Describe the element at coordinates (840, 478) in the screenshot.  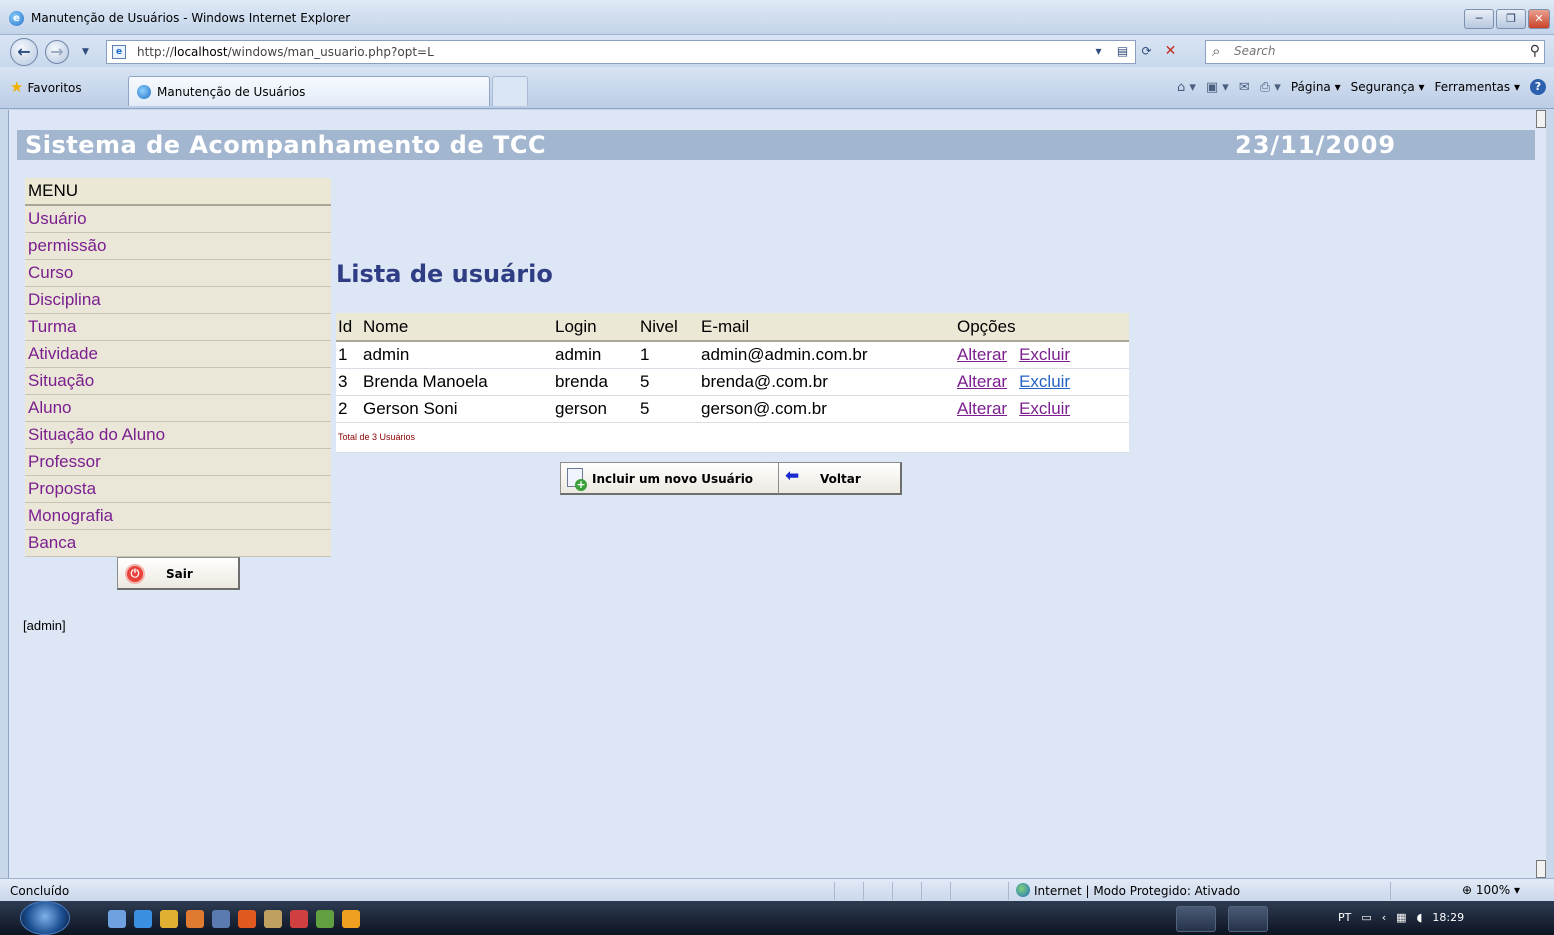
I see `back-page-button: ⬅ Voltar` at that location.